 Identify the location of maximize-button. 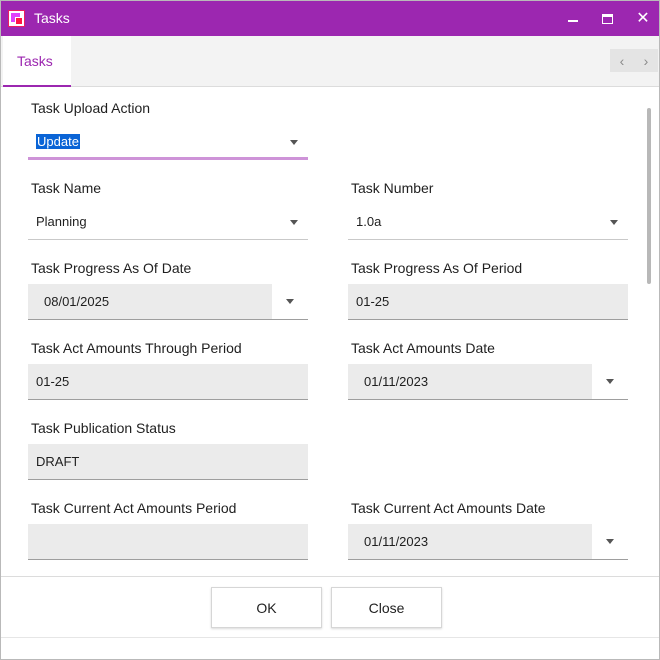
(607, 18).